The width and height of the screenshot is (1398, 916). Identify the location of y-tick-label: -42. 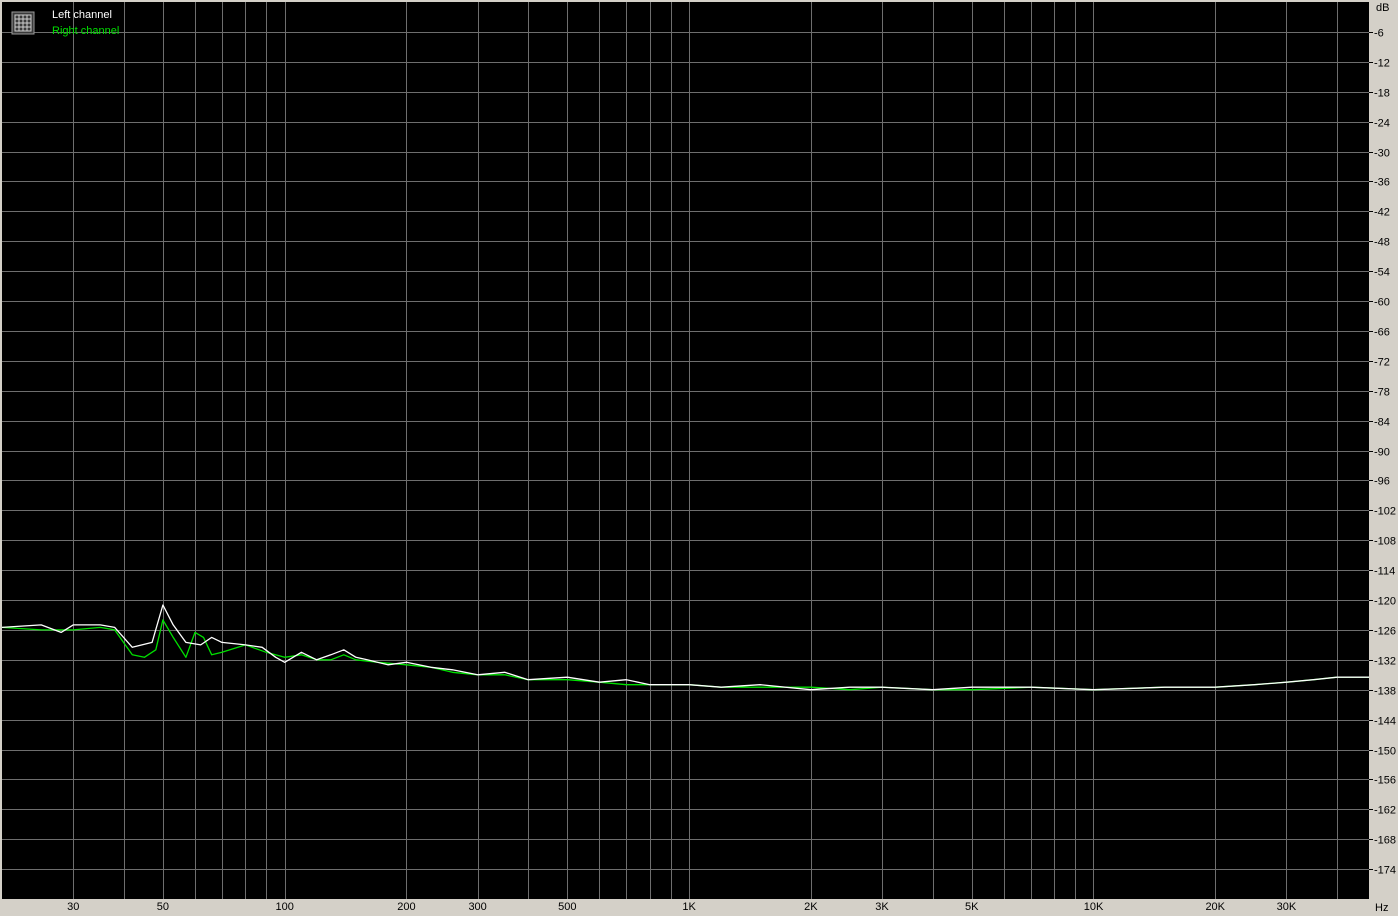
(1382, 213).